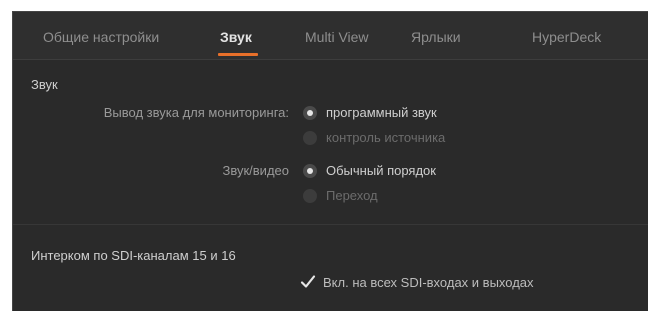 This screenshot has height=311, width=648. What do you see at coordinates (236, 37) in the screenshot?
I see `tab-audio: Звук` at bounding box center [236, 37].